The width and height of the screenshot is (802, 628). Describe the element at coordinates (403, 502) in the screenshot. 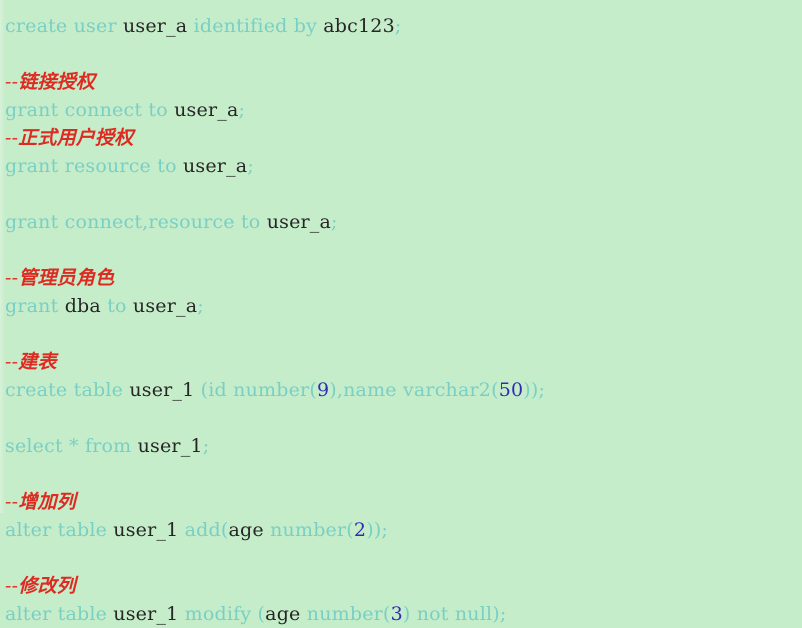

I see `code-line-comment: --增加列` at that location.